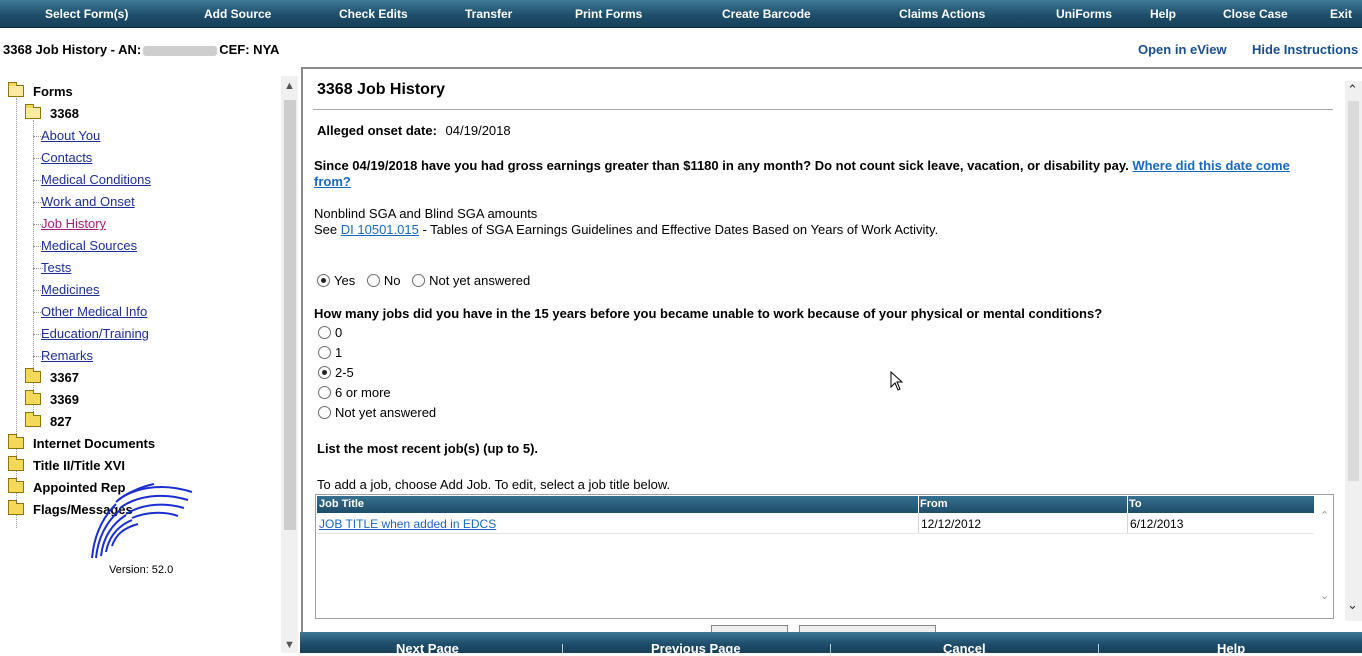  I want to click on tree-form-3368: 3368, so click(52, 112).